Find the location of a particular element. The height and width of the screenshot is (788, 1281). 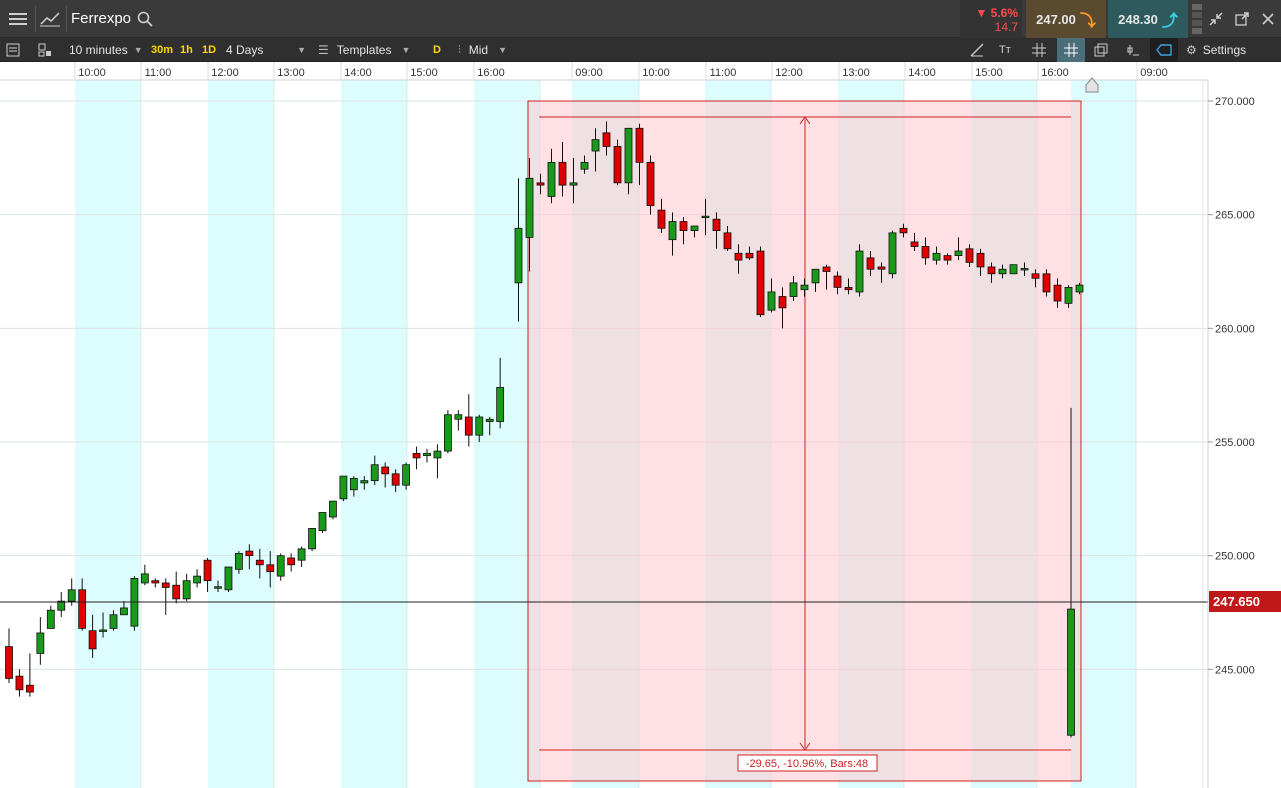

price-axis-bg is located at coordinates (1244, 434).